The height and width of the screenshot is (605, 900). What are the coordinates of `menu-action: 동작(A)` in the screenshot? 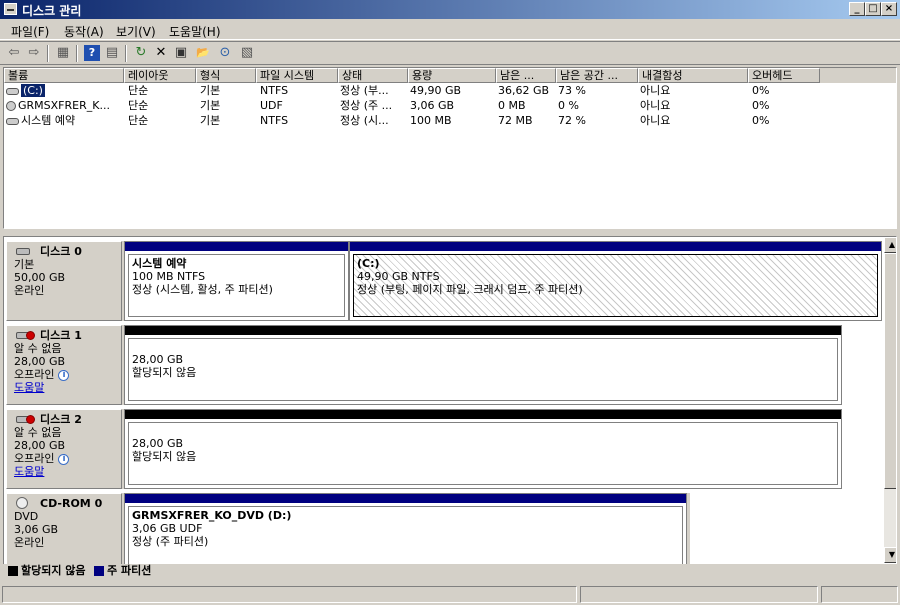 It's located at (84, 31).